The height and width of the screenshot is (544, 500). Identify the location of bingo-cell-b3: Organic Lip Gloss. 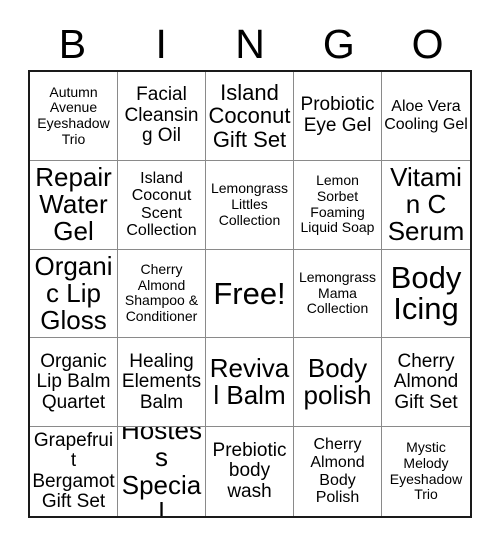
(74, 294).